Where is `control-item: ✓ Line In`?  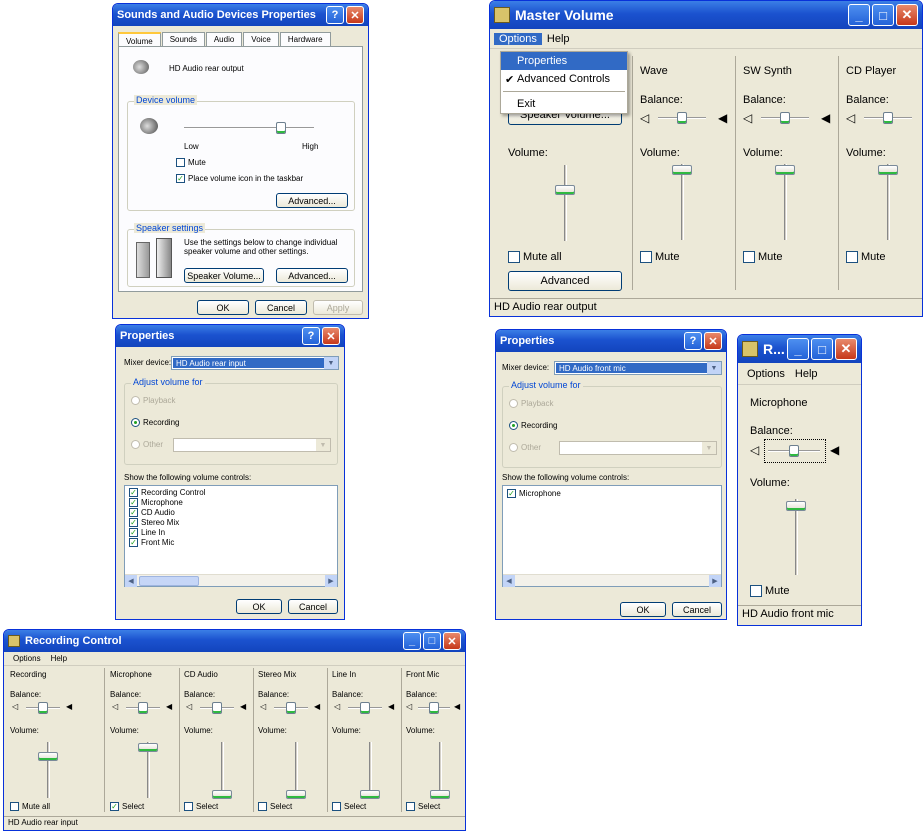
control-item: ✓ Line In is located at coordinates (147, 532).